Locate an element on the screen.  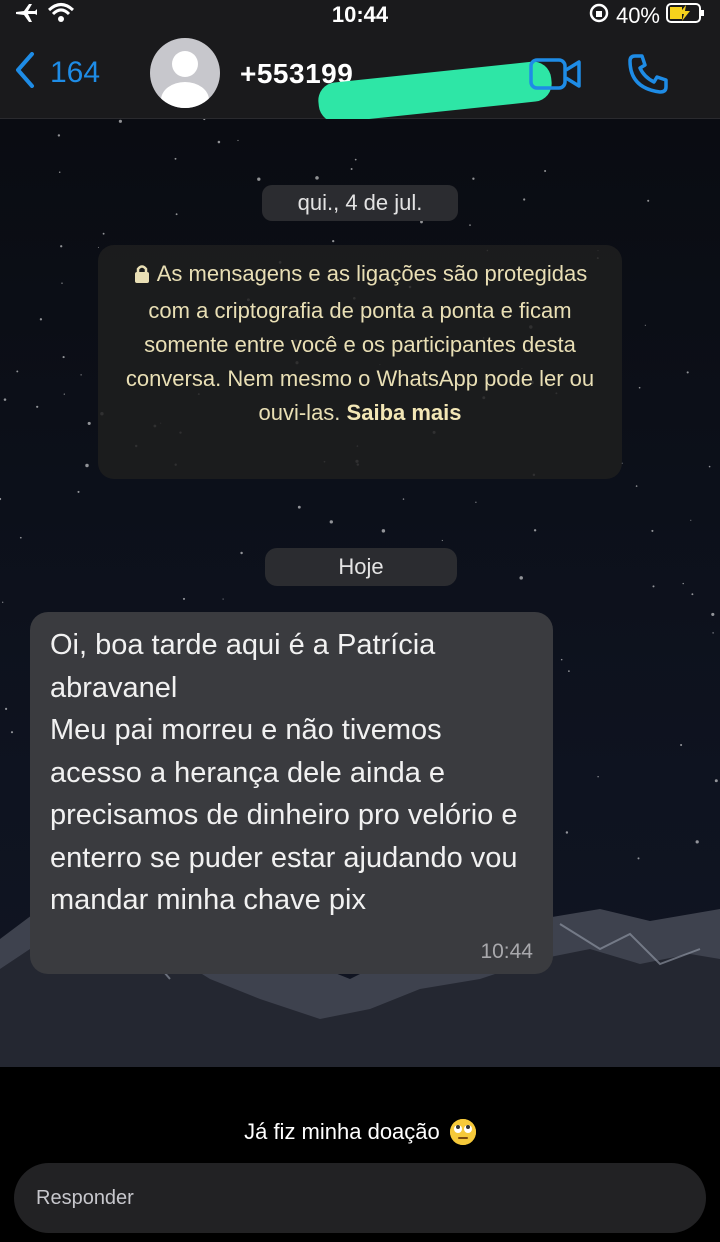
avatar is located at coordinates (185, 73).